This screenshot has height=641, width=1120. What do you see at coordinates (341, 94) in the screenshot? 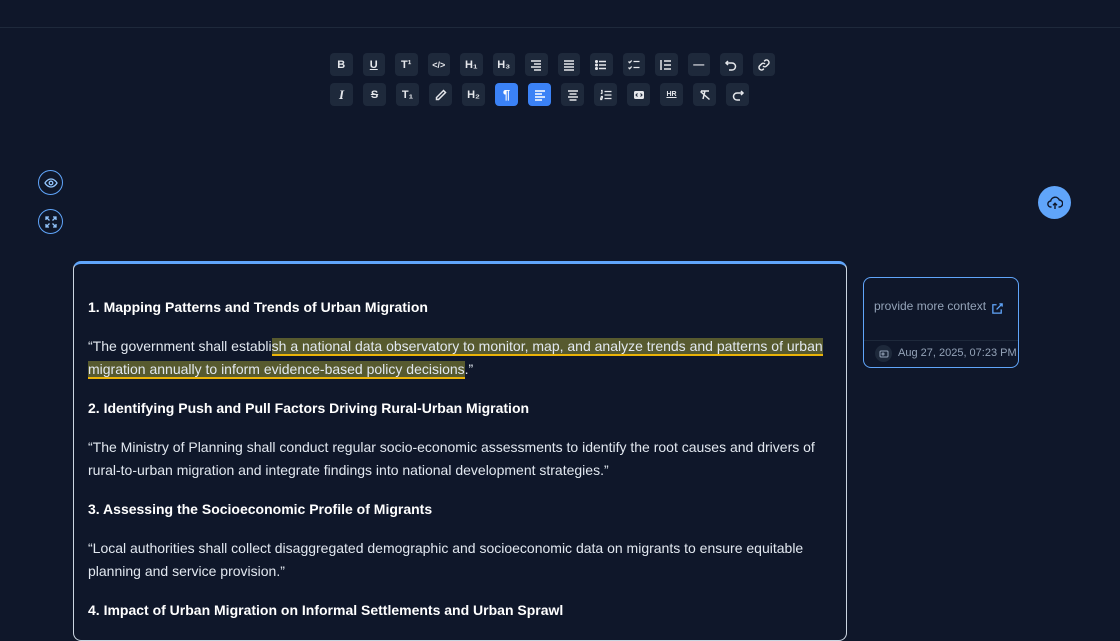
I see `italic-button: I` at bounding box center [341, 94].